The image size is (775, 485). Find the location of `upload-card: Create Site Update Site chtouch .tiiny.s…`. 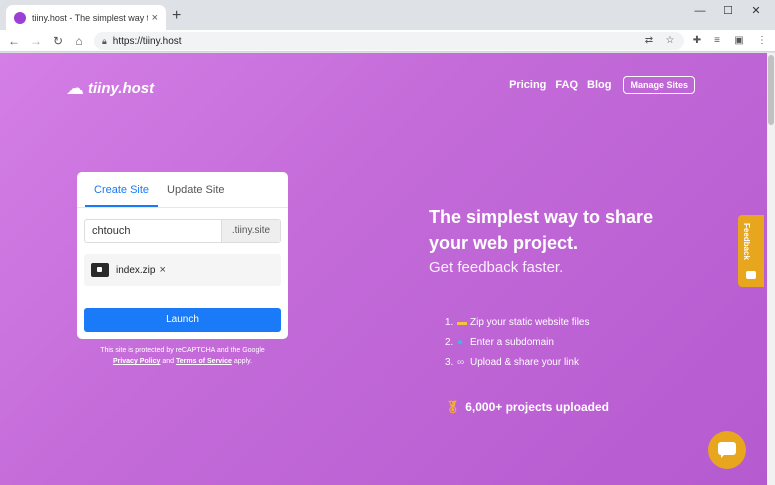

upload-card: Create Site Update Site chtouch .tiiny.s… is located at coordinates (182, 255).